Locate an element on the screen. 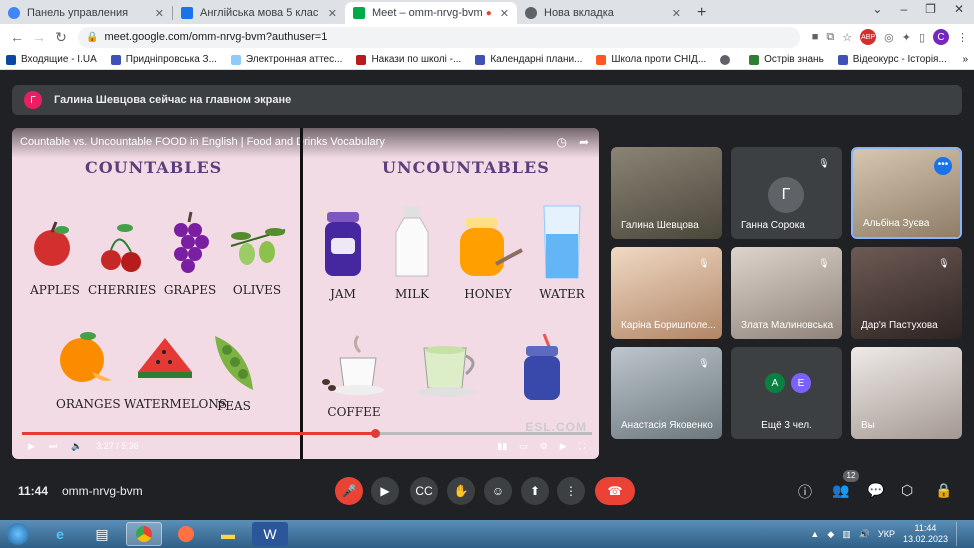 Image resolution: width=974 pixels, height=548 pixels. bookmark-star-icon: ☆ is located at coordinates (847, 37).